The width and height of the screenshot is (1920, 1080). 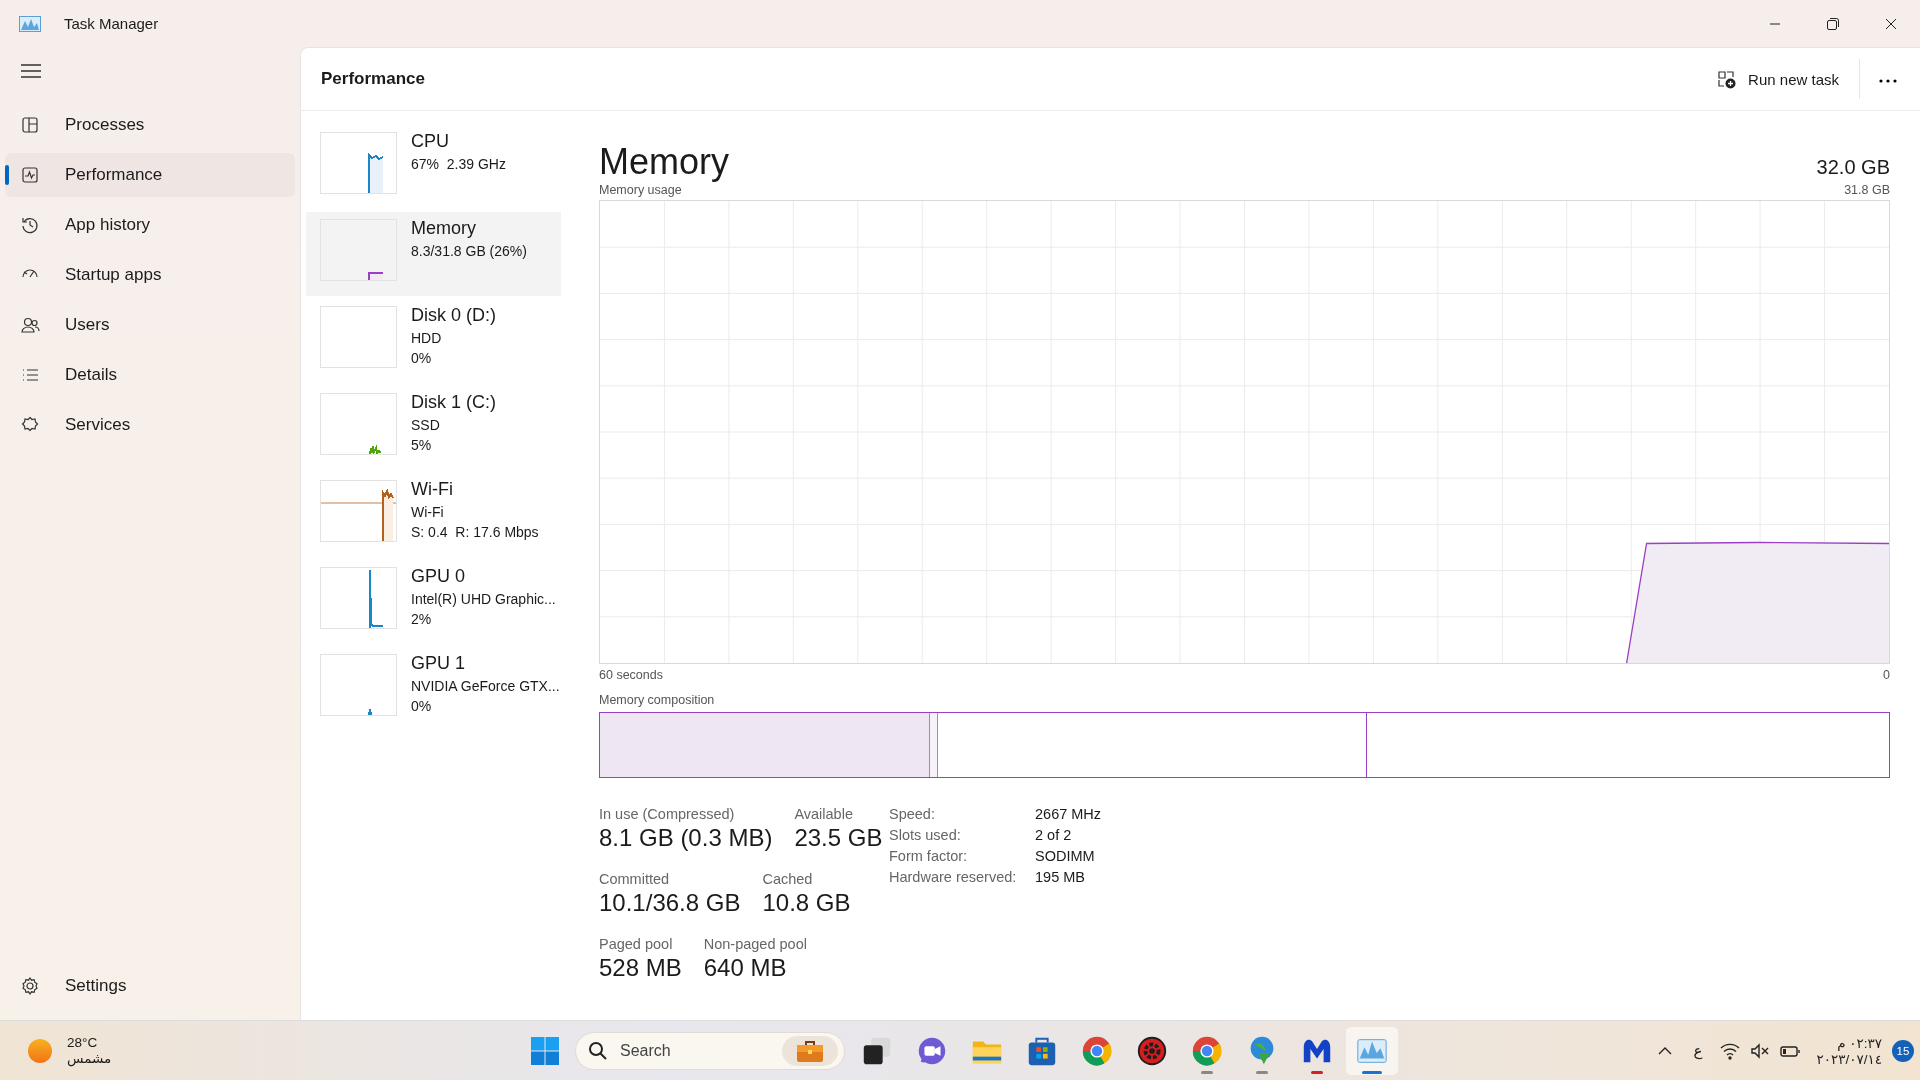 I want to click on stat-label: Available, so click(x=824, y=814).